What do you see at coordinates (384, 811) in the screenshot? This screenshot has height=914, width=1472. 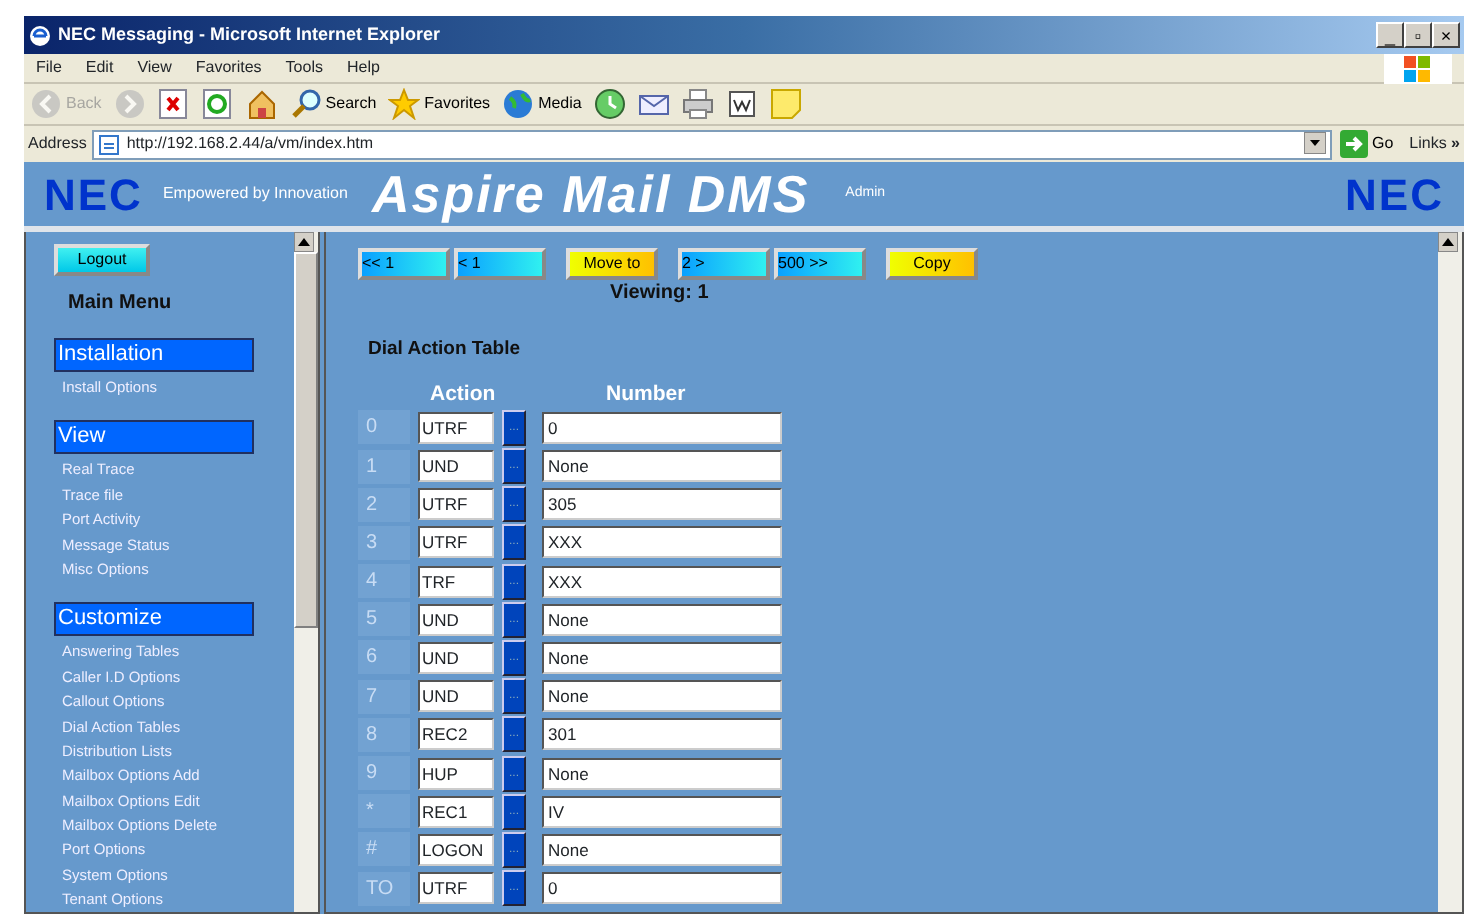 I see `row-key: *` at bounding box center [384, 811].